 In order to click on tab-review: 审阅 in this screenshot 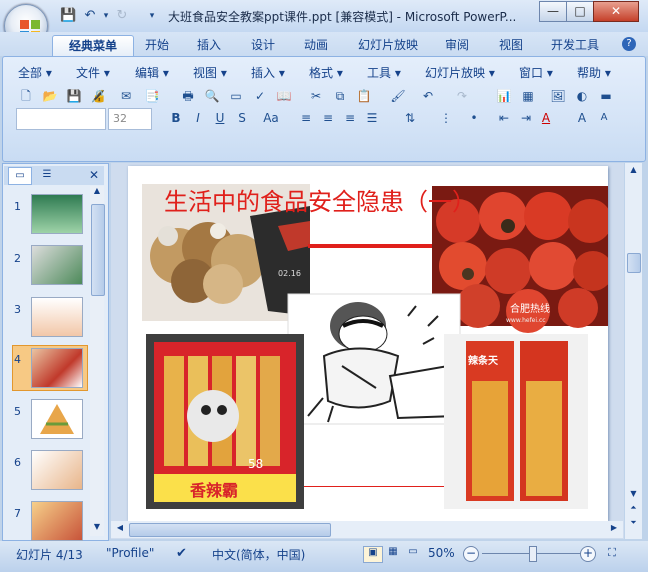, I will do `click(457, 45)`.